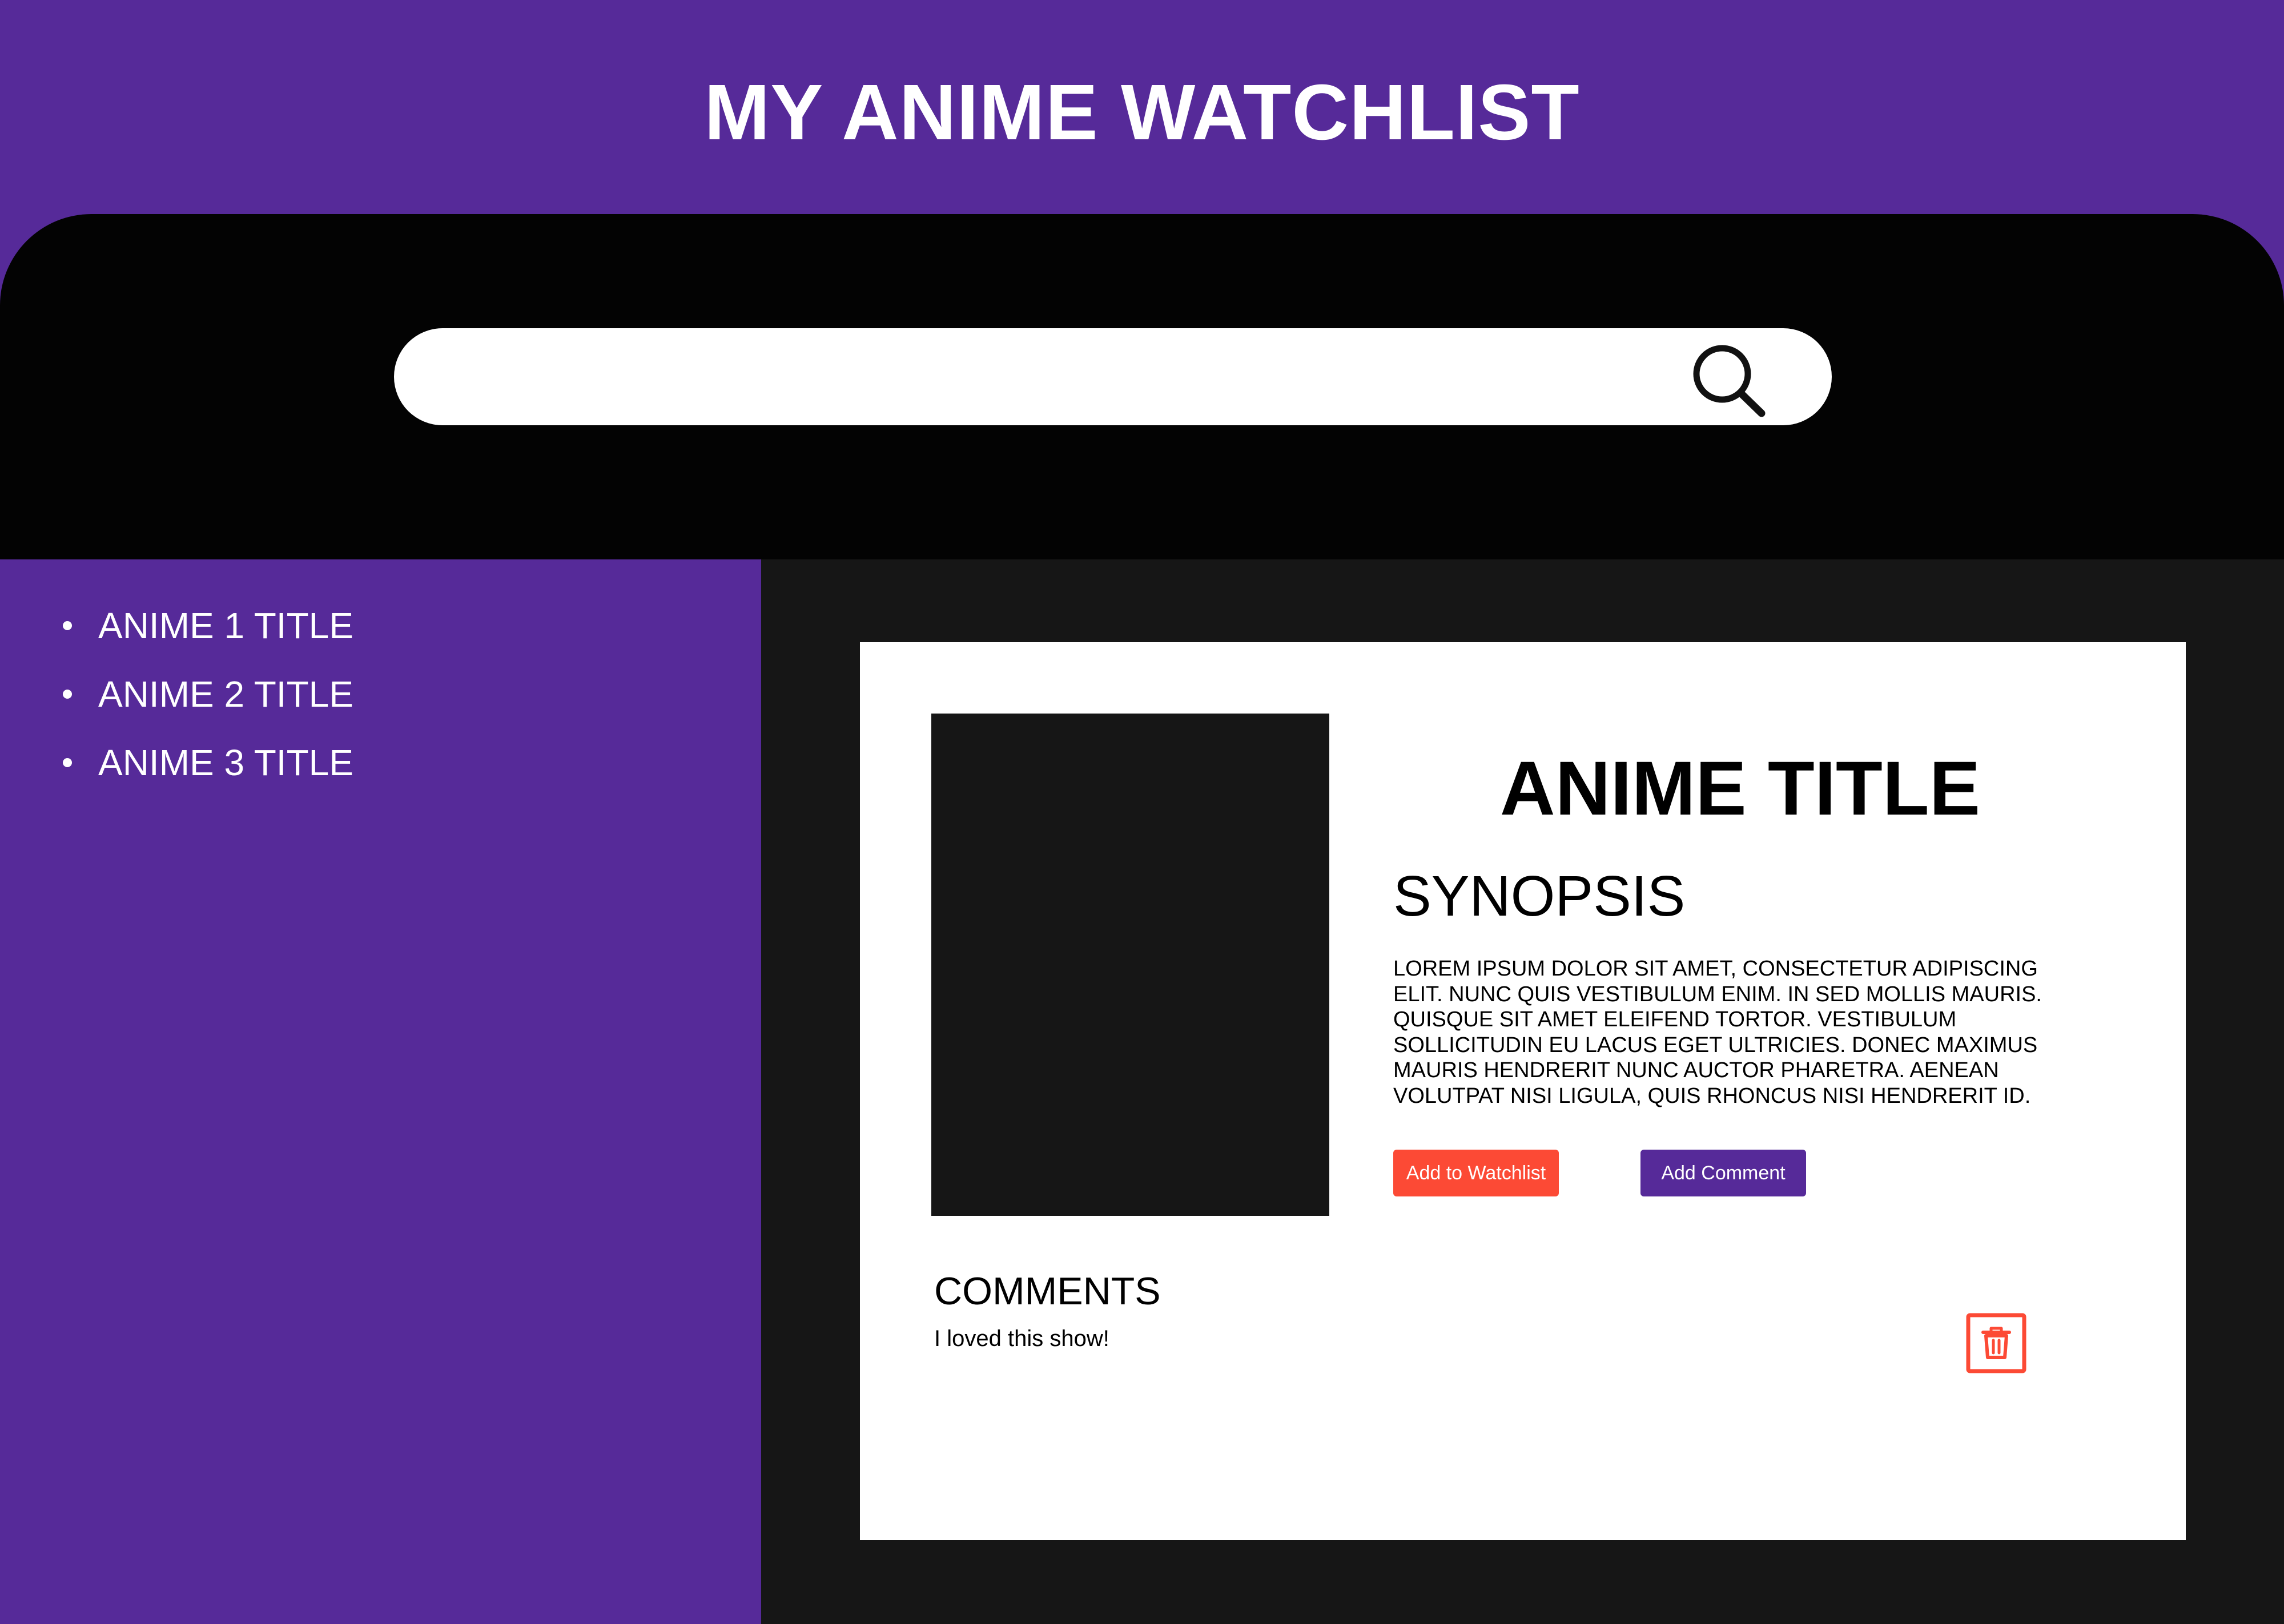  What do you see at coordinates (1021, 1339) in the screenshot?
I see `comment-text: I loved this show!` at bounding box center [1021, 1339].